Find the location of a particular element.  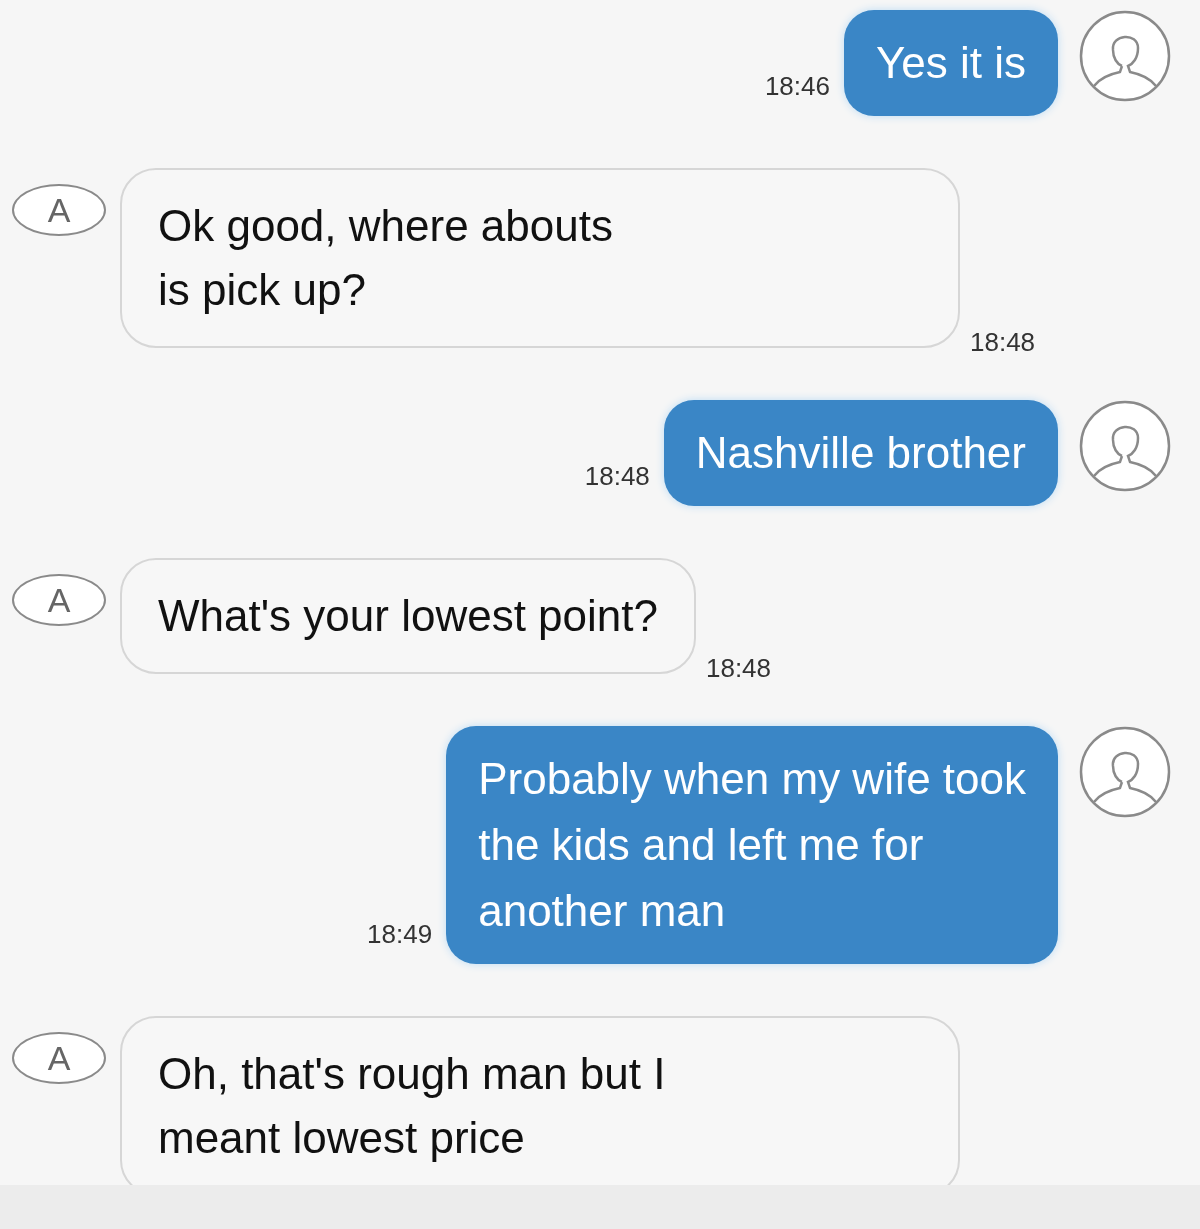

message-text: Ok good, where abouts is pick up? is located at coordinates (385, 257).